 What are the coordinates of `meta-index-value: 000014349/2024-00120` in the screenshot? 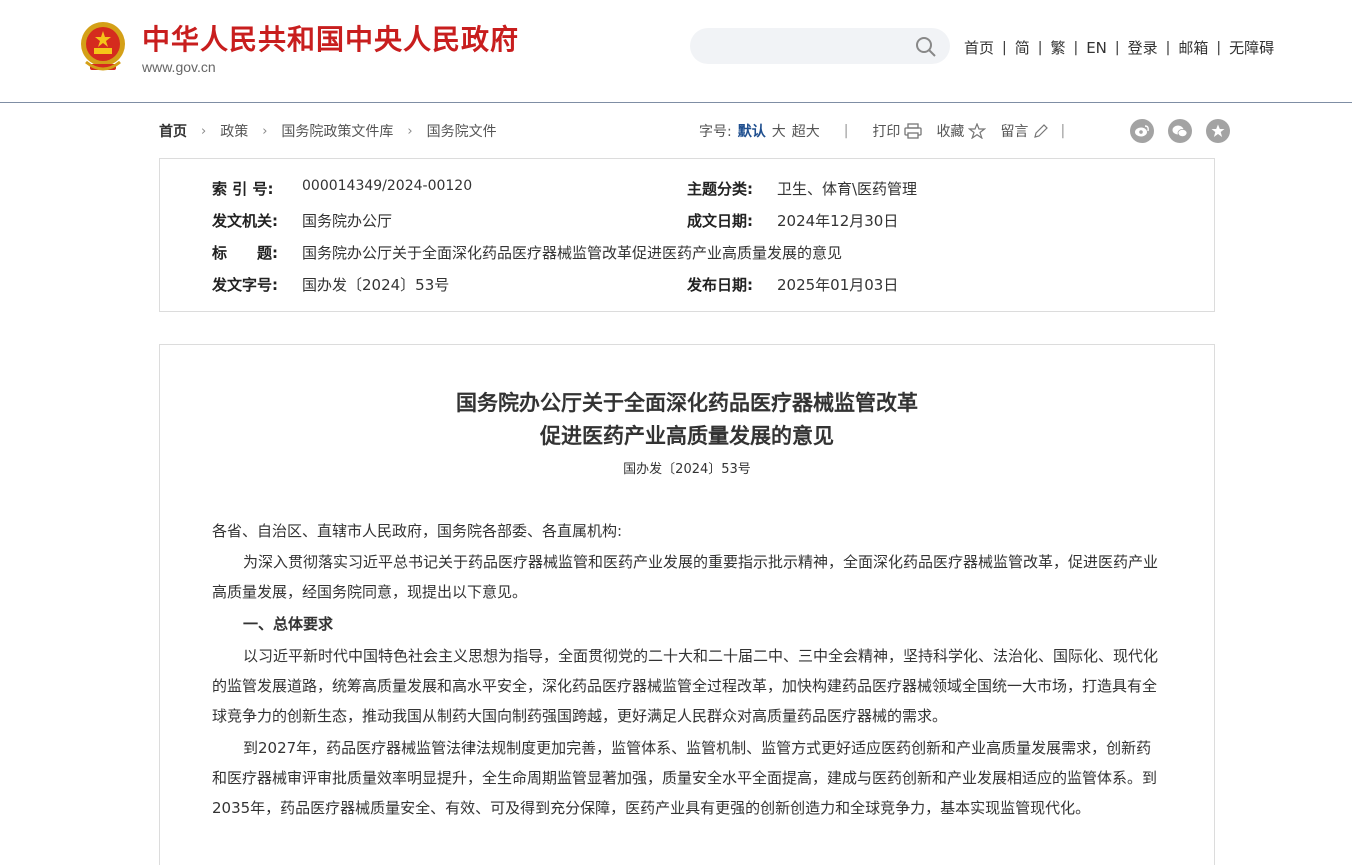 It's located at (387, 186).